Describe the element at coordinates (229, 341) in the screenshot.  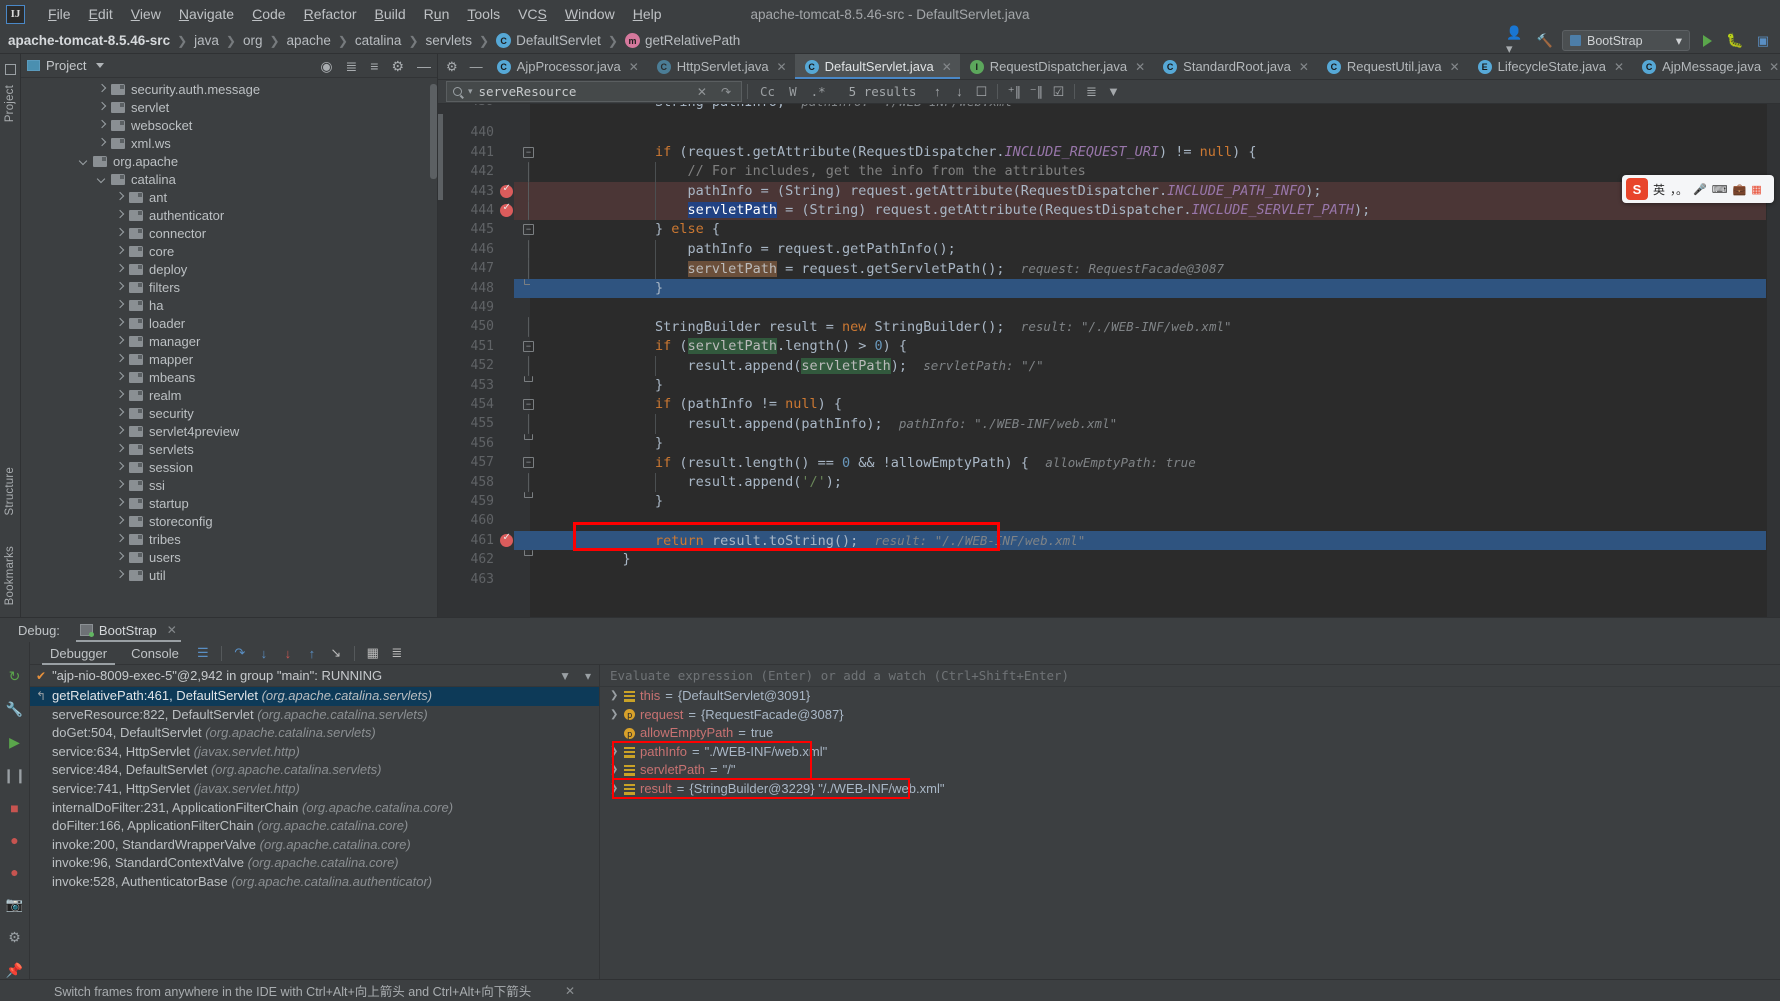
I see `tree-item: manager` at that location.